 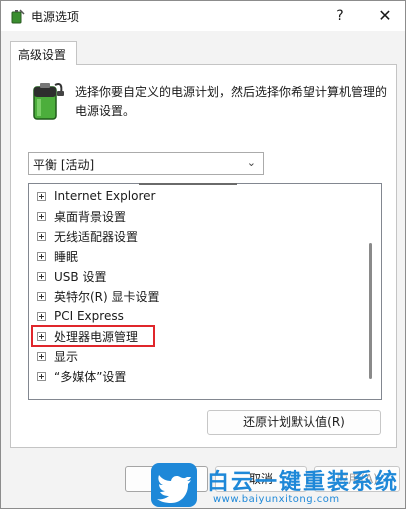 I want to click on highlight-box, so click(x=93, y=336).